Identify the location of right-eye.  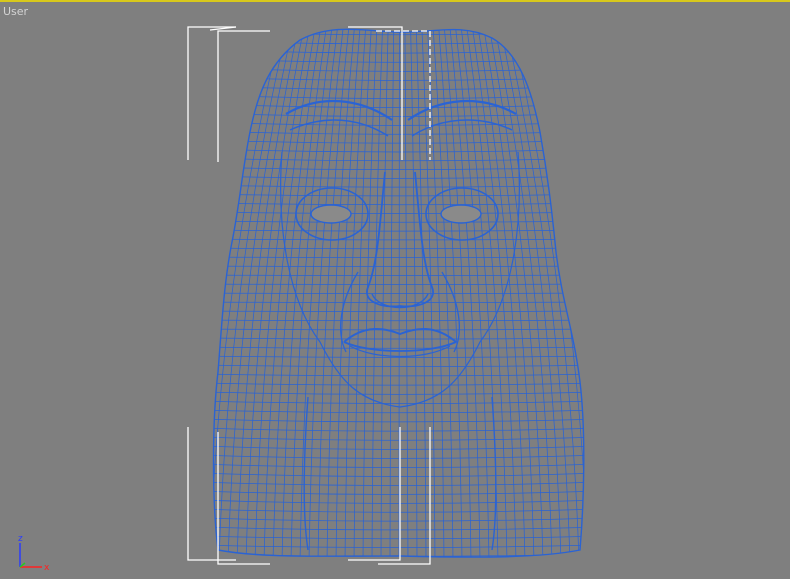
(461, 214).